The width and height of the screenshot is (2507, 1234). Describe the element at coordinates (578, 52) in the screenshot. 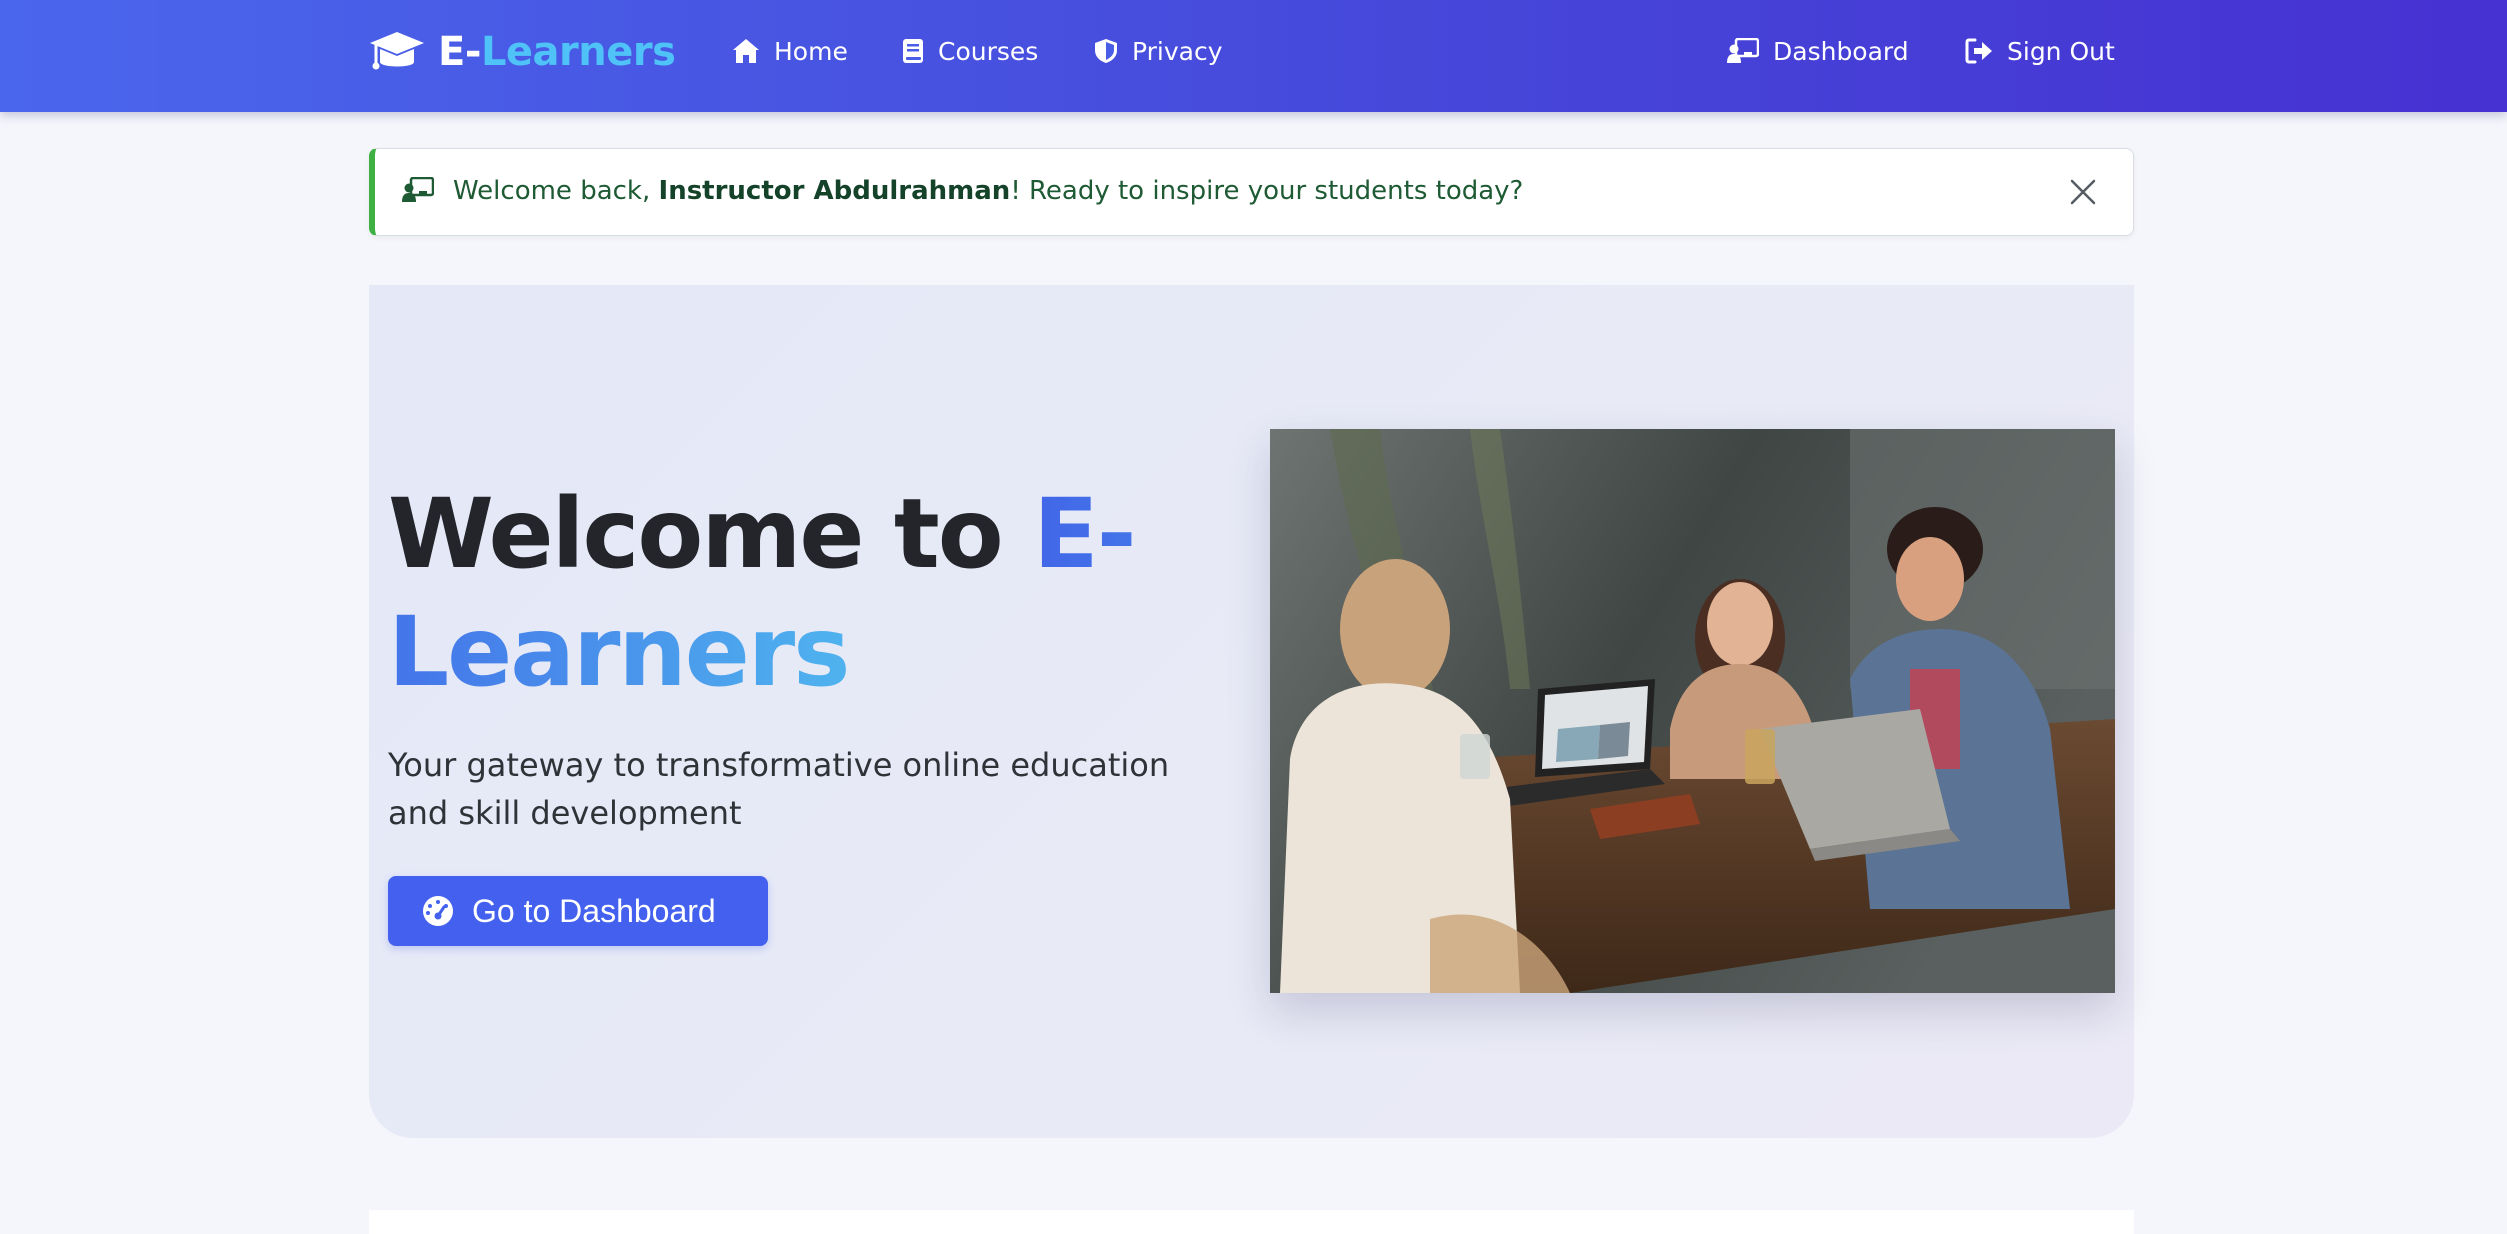

I see `brand-name-part2: Learners` at that location.